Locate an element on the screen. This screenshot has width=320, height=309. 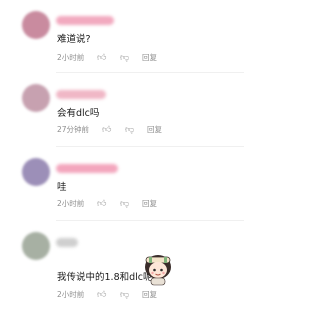
comment-text: 会有dlc吗 is located at coordinates (78, 113).